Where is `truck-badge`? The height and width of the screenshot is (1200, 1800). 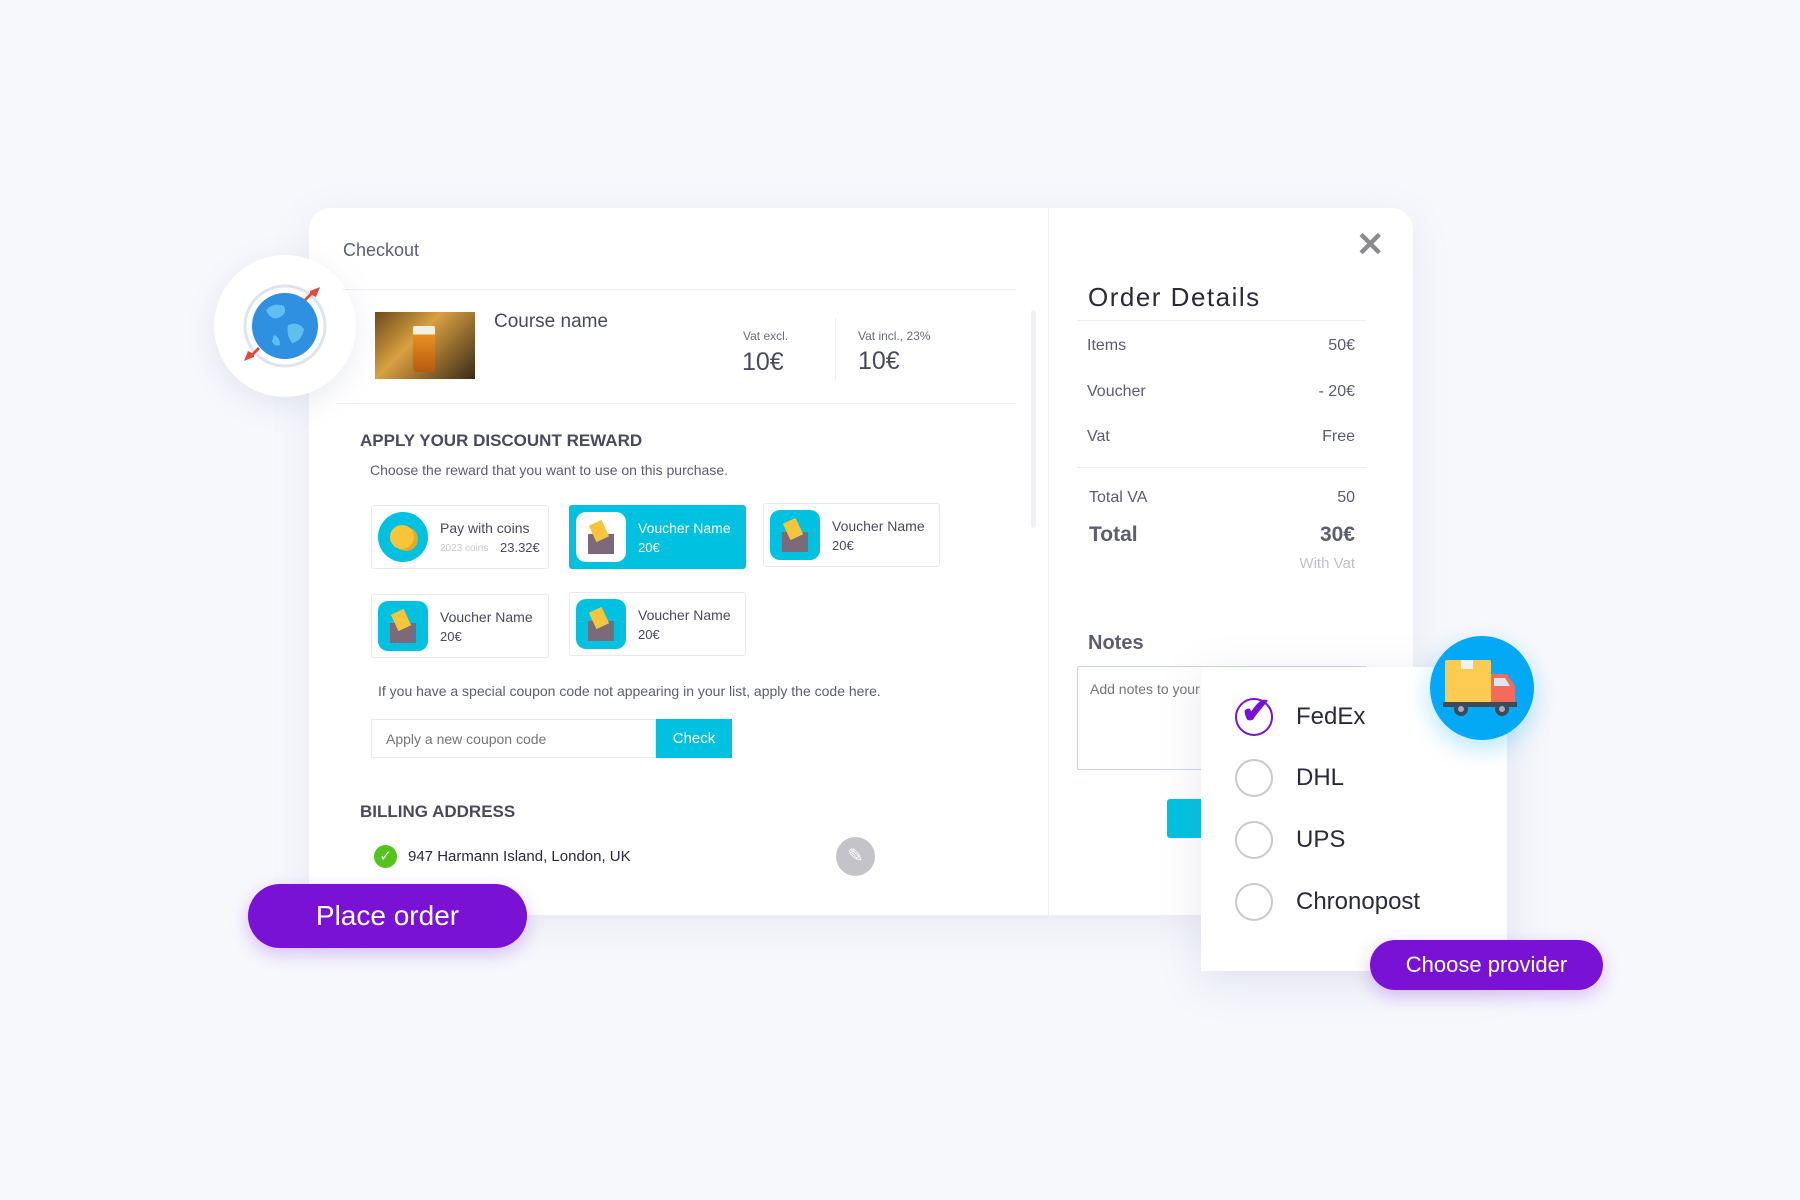
truck-badge is located at coordinates (1482, 688).